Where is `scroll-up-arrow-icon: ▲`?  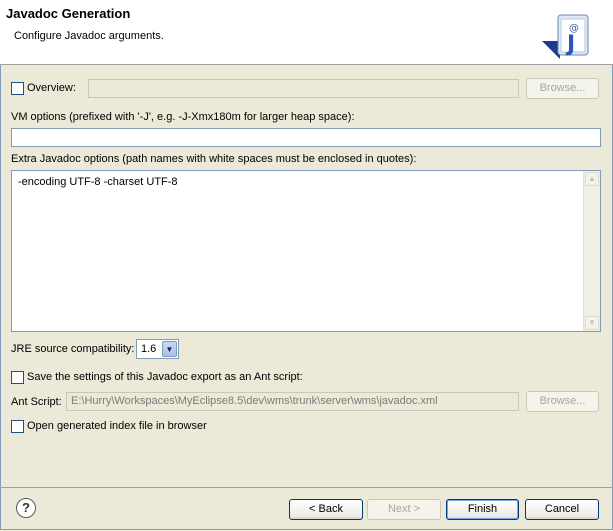
scroll-up-arrow-icon: ▲ is located at coordinates (592, 179).